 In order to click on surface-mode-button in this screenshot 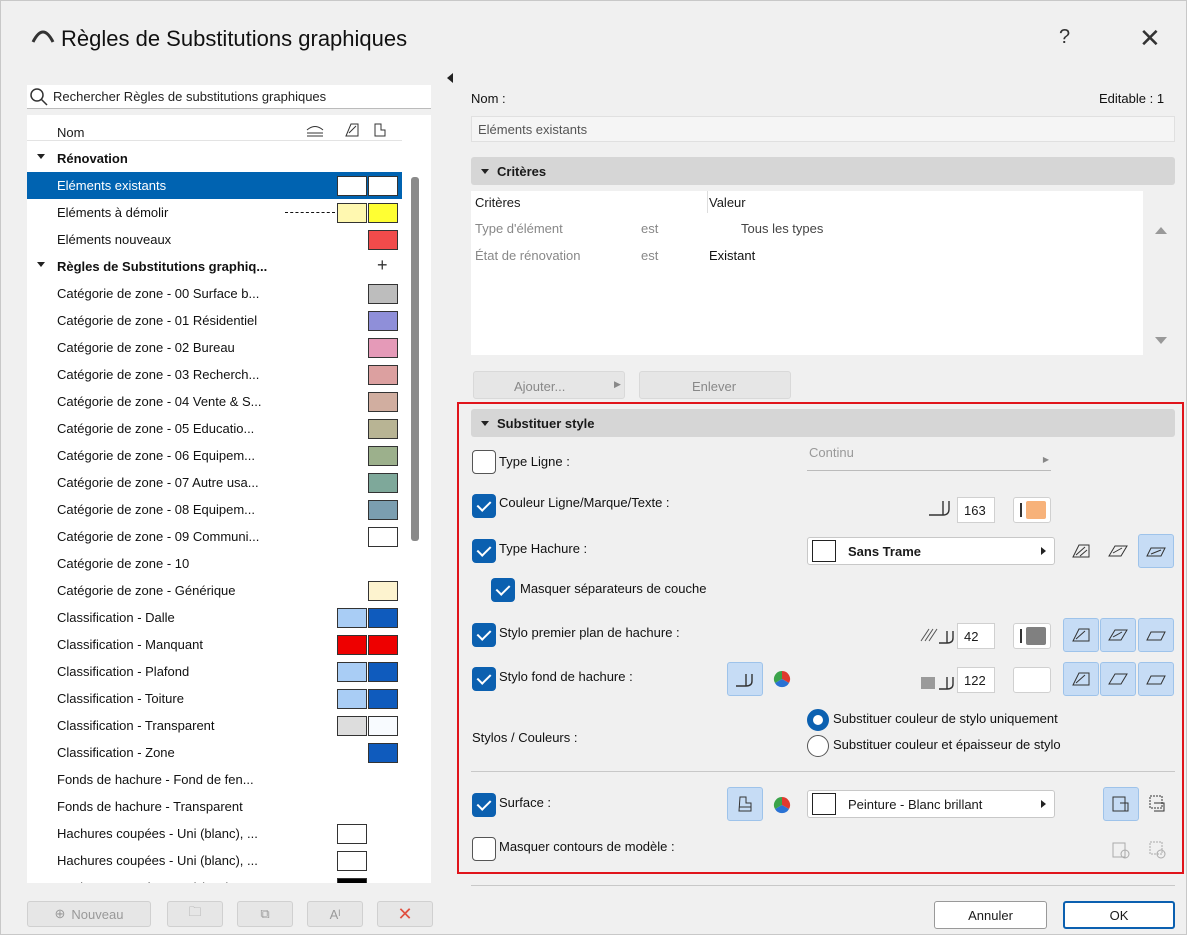, I will do `click(745, 804)`.